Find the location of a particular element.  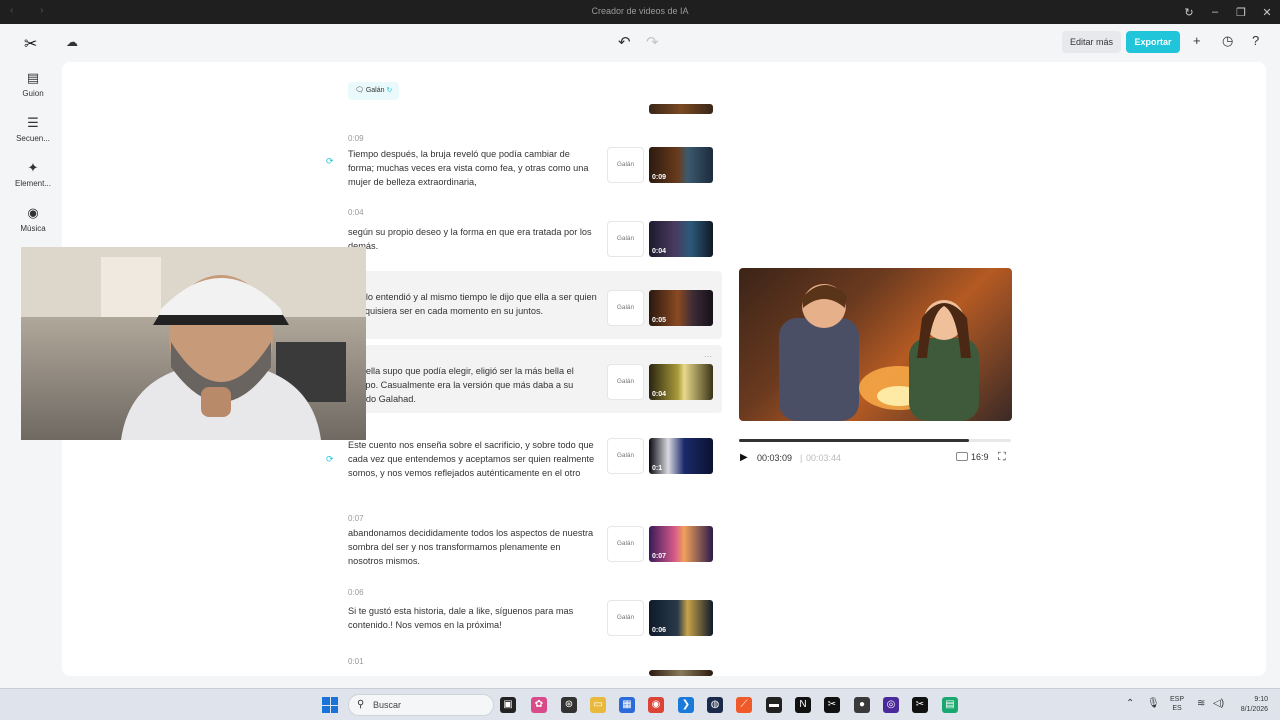

sidebar-item-script: ▤ Guion is located at coordinates (33, 84).